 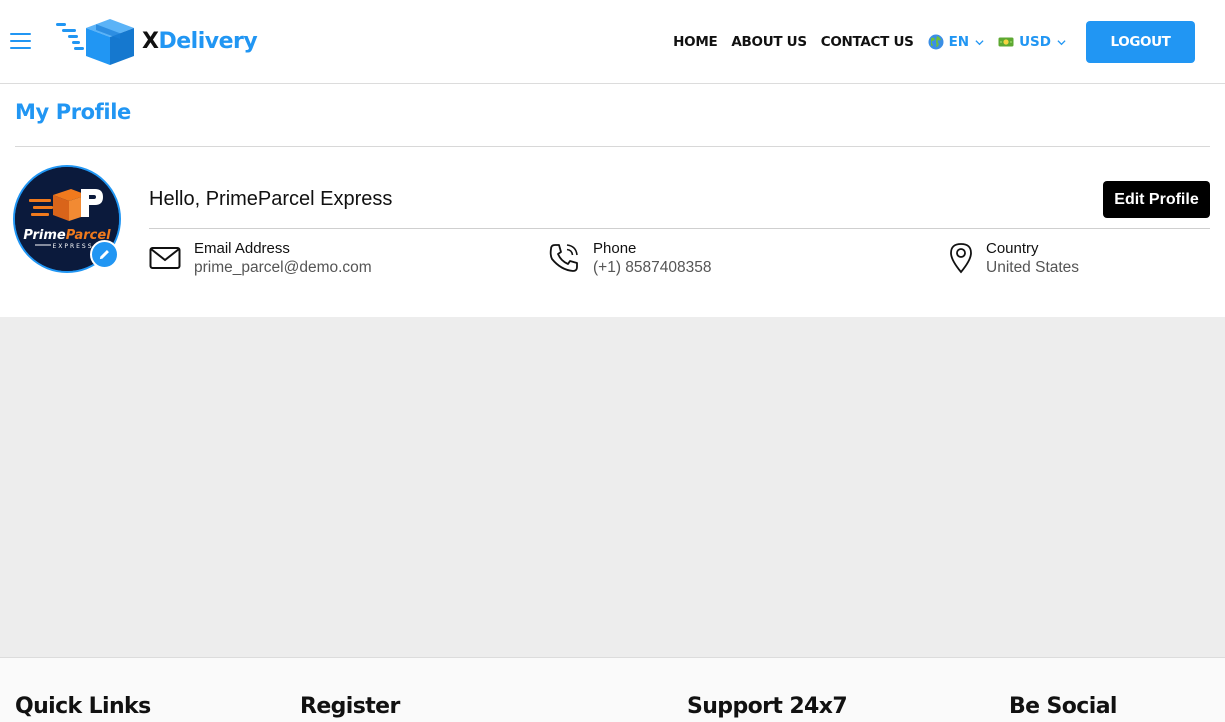 I want to click on country-info: Country United States, so click(x=1013, y=259).